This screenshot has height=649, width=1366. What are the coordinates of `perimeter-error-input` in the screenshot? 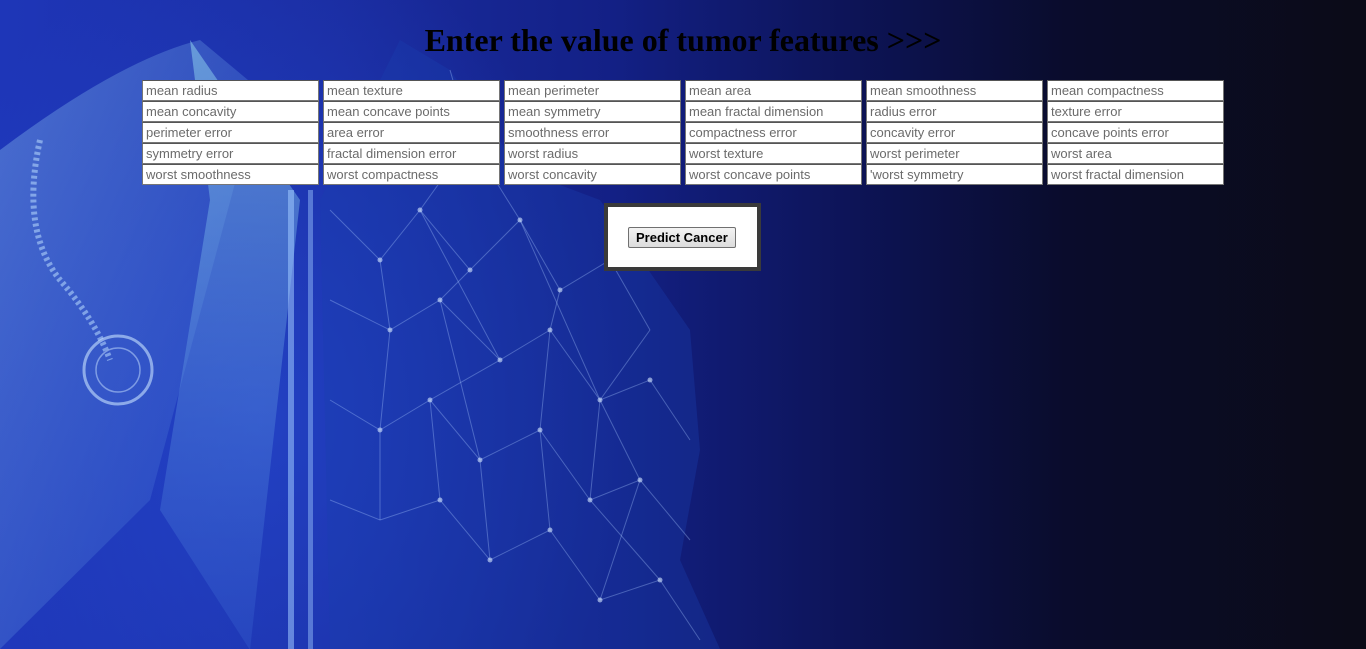 It's located at (230, 132).